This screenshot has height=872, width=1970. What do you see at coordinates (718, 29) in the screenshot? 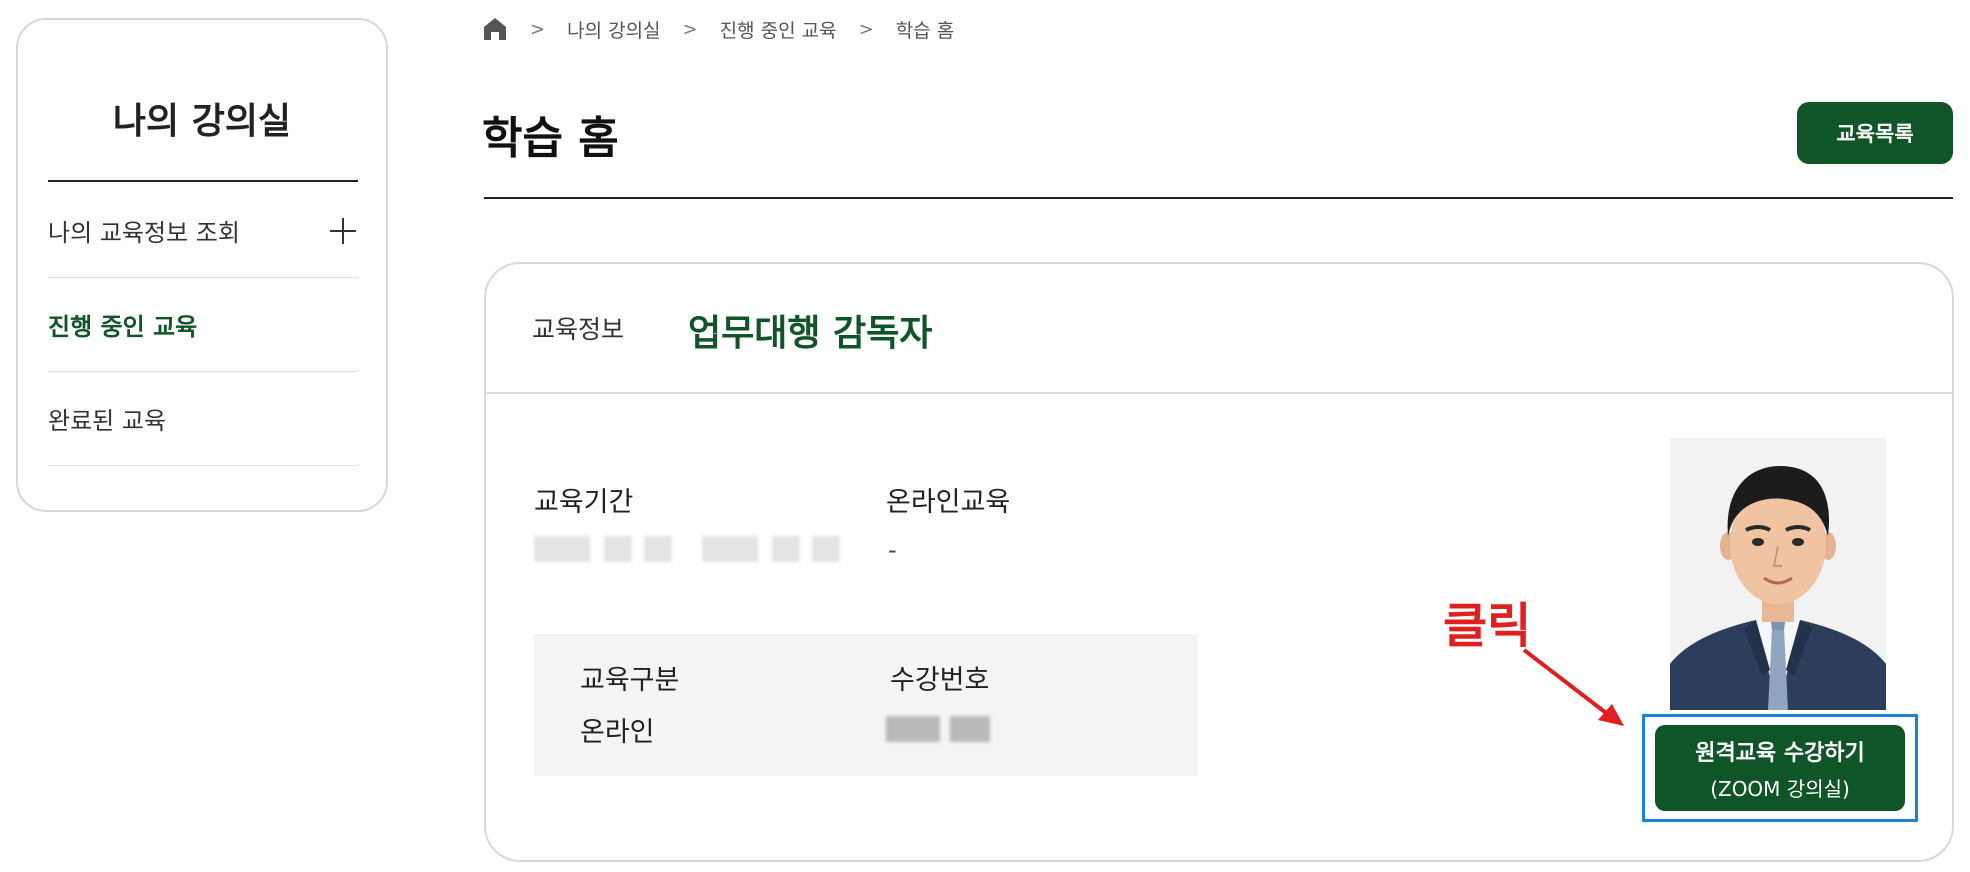
I see `breadcrumb: > 나의 강의실 > 진행 중인 교육 > 학습 홈` at bounding box center [718, 29].